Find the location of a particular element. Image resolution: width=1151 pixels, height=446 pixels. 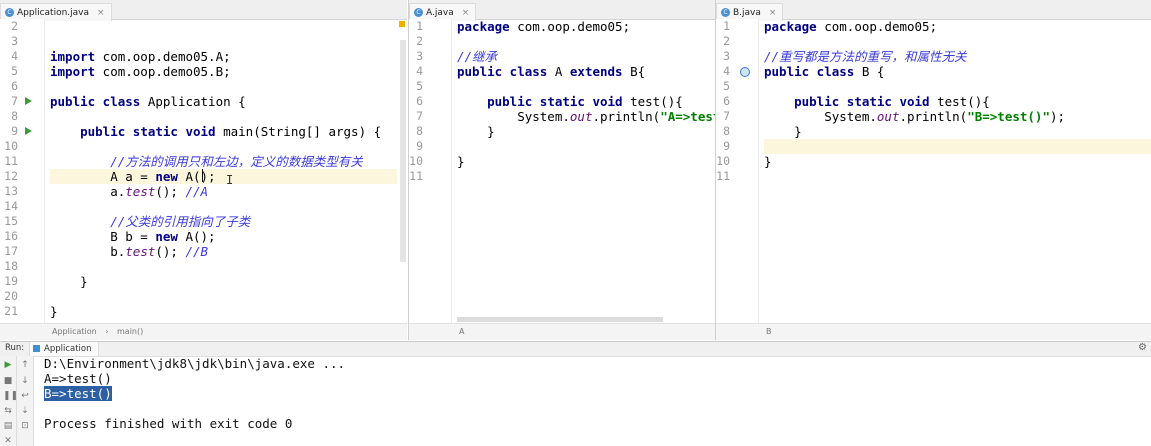

print-icon: ▤ is located at coordinates (8, 426).